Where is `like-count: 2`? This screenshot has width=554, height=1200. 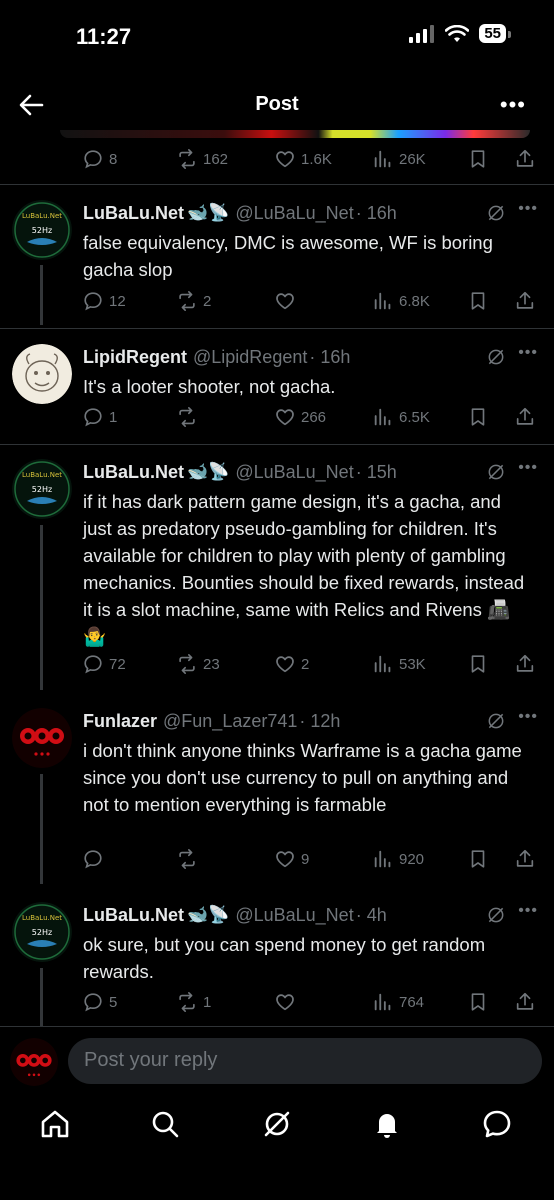 like-count: 2 is located at coordinates (305, 664).